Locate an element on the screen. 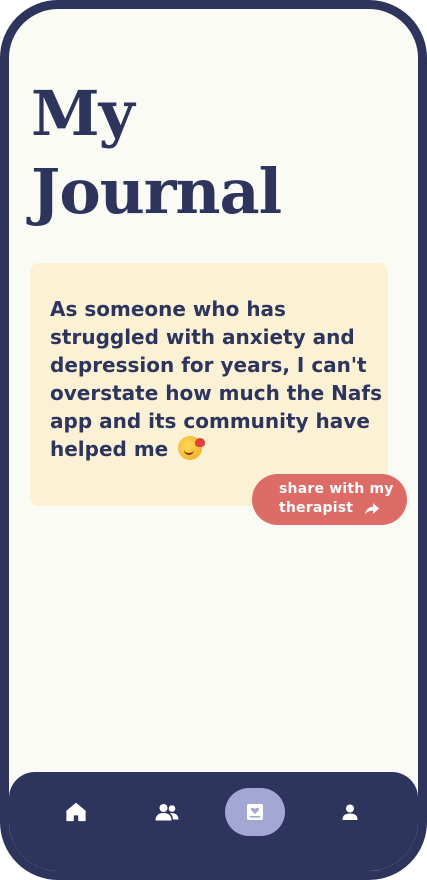 The image size is (427, 880). person-icon is located at coordinates (350, 812).